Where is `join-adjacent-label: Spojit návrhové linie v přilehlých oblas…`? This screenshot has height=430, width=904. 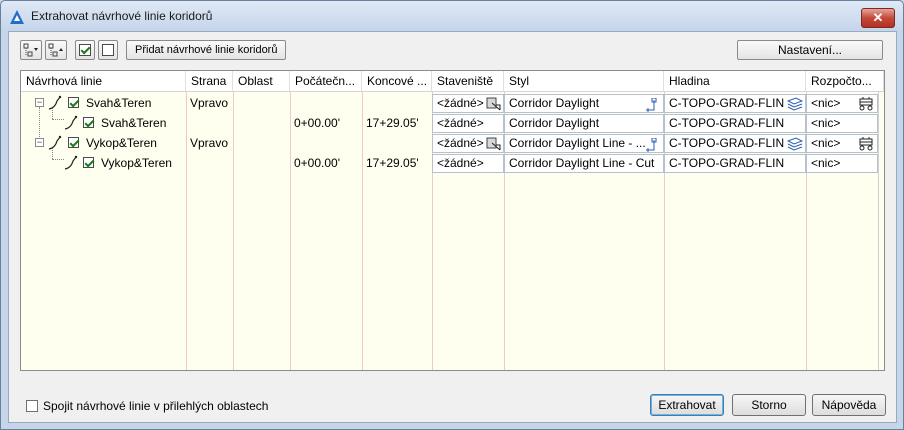
join-adjacent-label: Spojit návrhové linie v přilehlých oblas… is located at coordinates (156, 406).